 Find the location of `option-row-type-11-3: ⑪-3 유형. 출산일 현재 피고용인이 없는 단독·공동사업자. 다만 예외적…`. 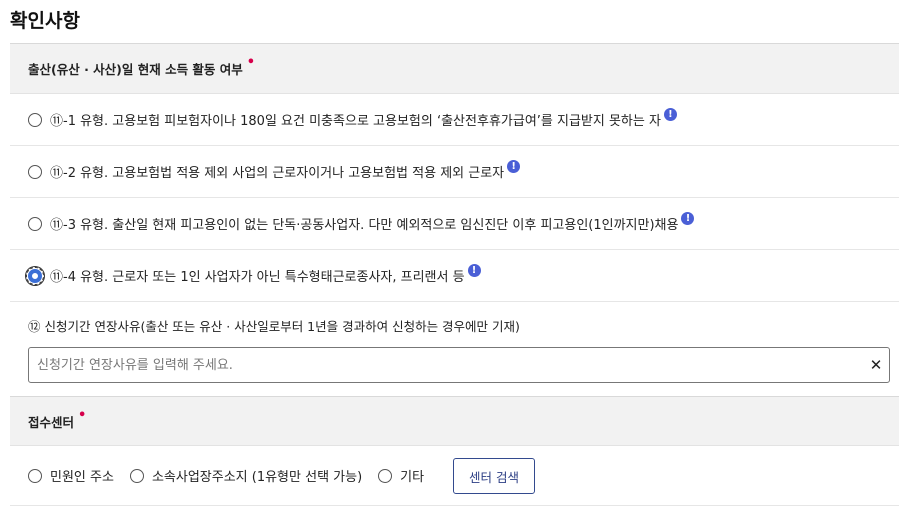

option-row-type-11-3: ⑪-3 유형. 출산일 현재 피고용인이 없는 단독·공동사업자. 다만 예외적… is located at coordinates (454, 224).